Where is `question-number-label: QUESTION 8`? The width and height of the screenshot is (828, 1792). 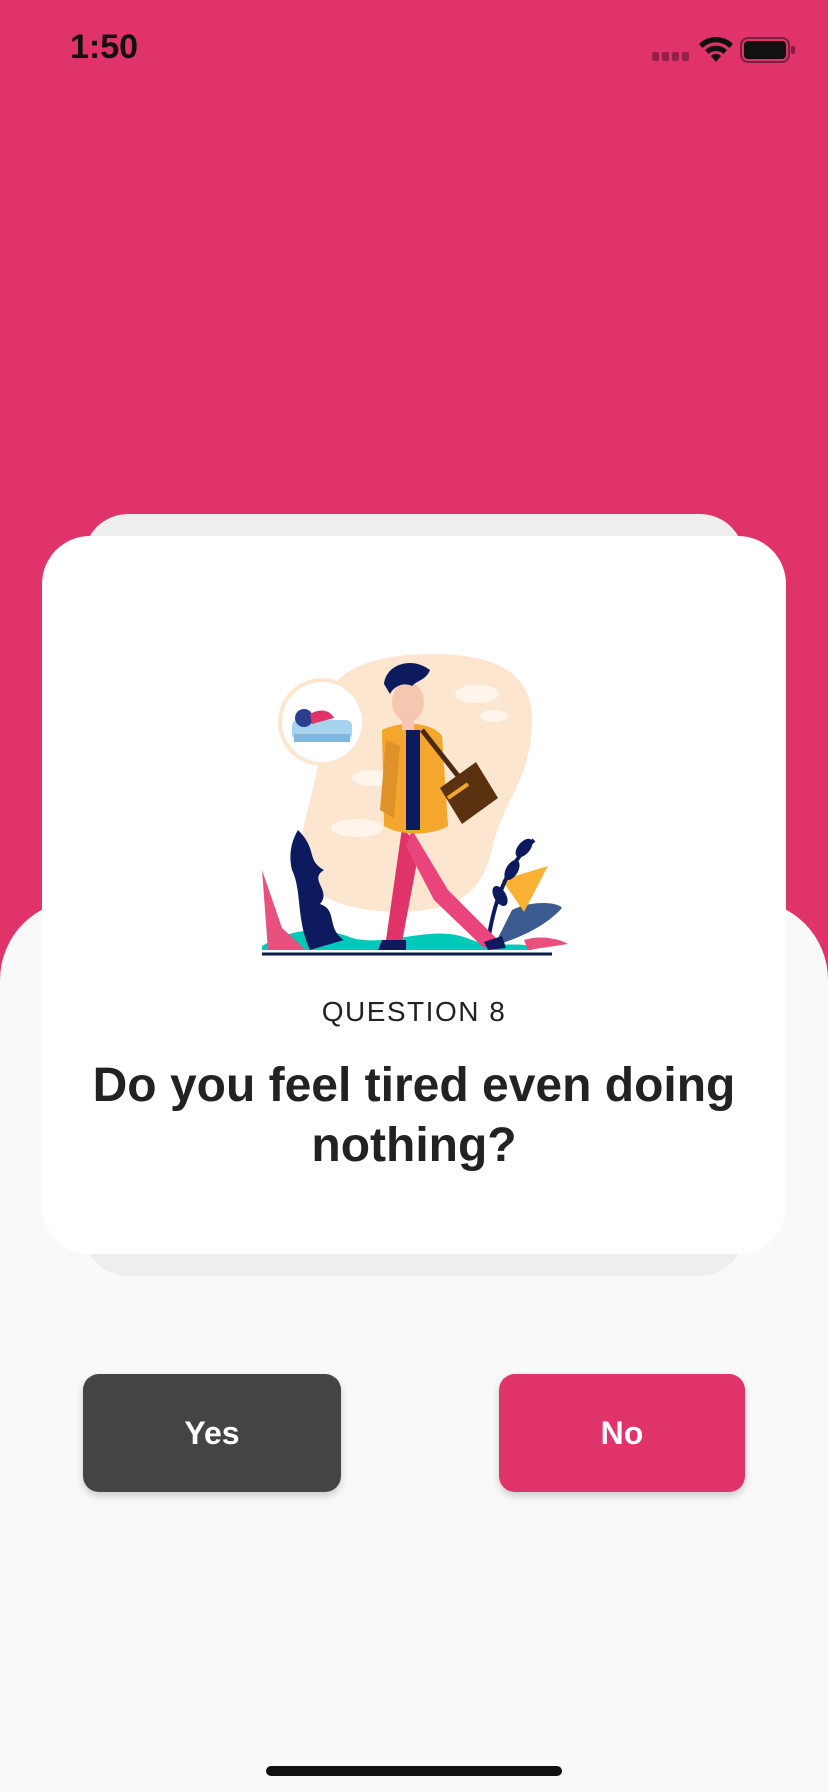 question-number-label: QUESTION 8 is located at coordinates (414, 1011).